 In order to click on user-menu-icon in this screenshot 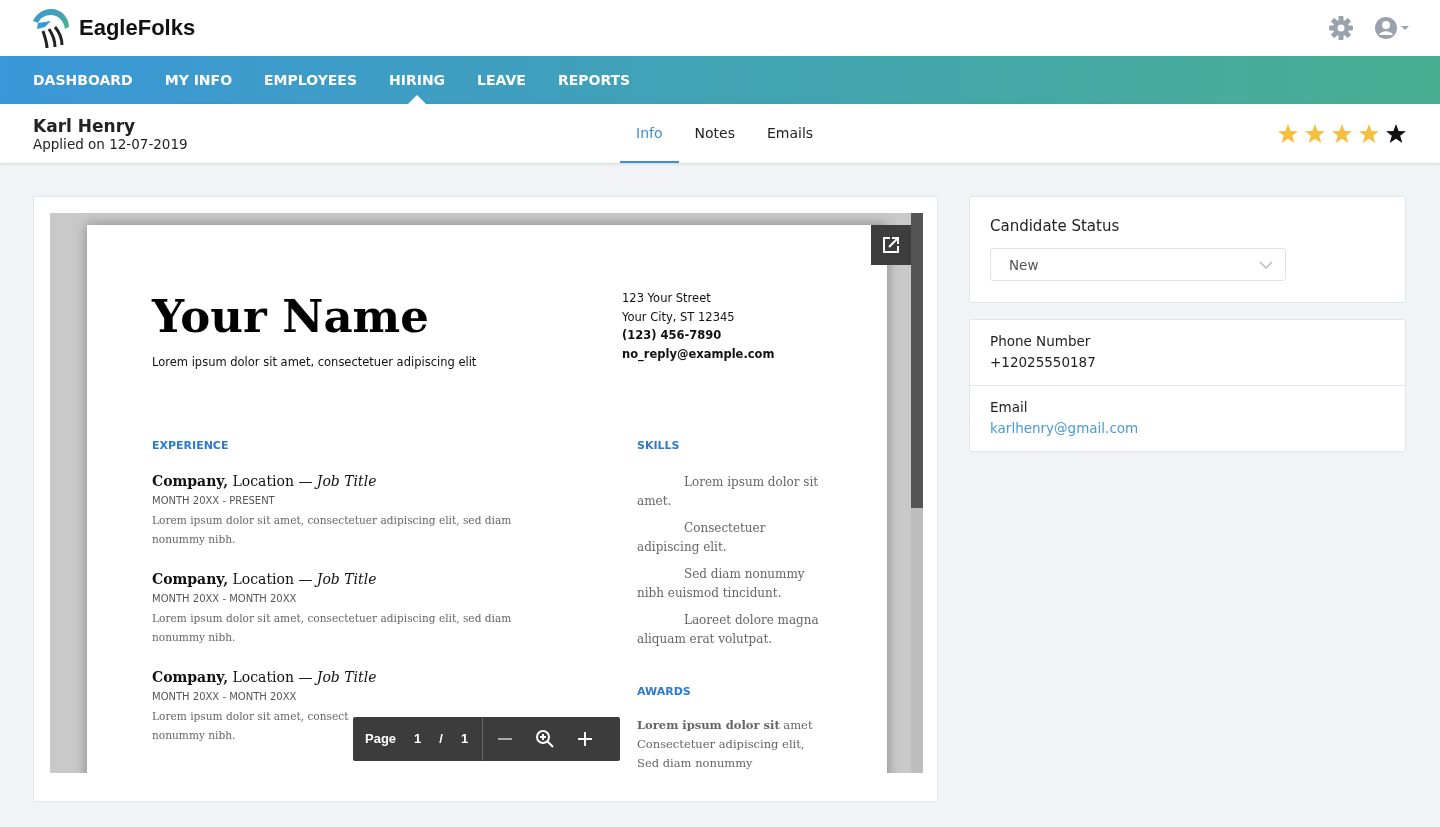, I will do `click(1392, 28)`.